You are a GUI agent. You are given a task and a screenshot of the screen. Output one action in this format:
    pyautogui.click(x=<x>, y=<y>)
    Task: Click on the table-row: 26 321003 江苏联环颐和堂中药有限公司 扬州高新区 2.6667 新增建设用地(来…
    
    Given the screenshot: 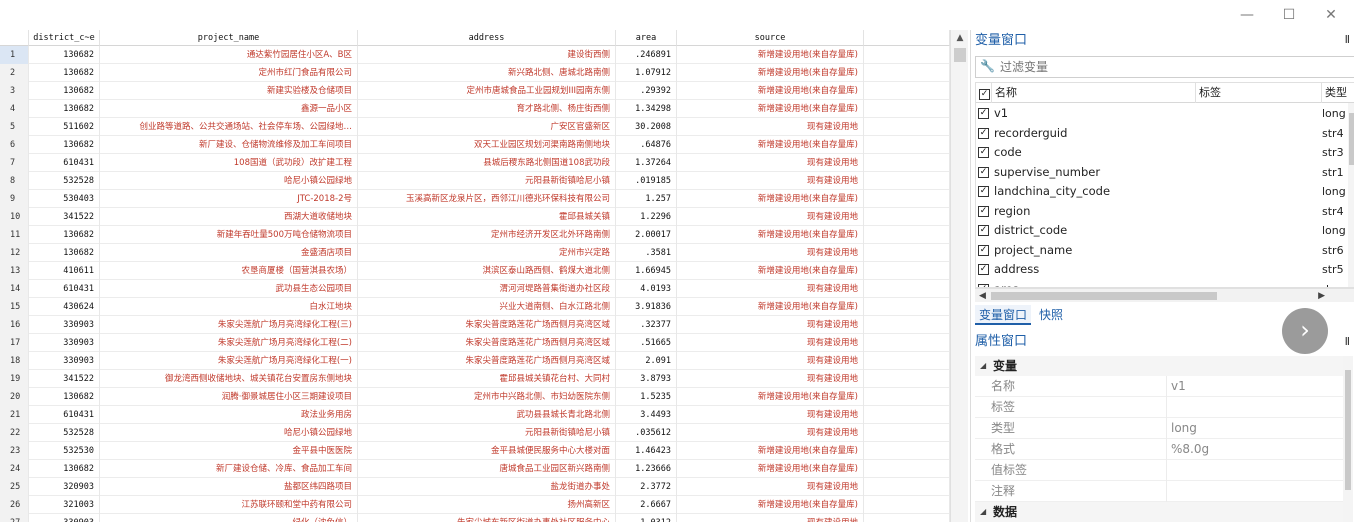 What is the action you would take?
    pyautogui.click(x=475, y=505)
    